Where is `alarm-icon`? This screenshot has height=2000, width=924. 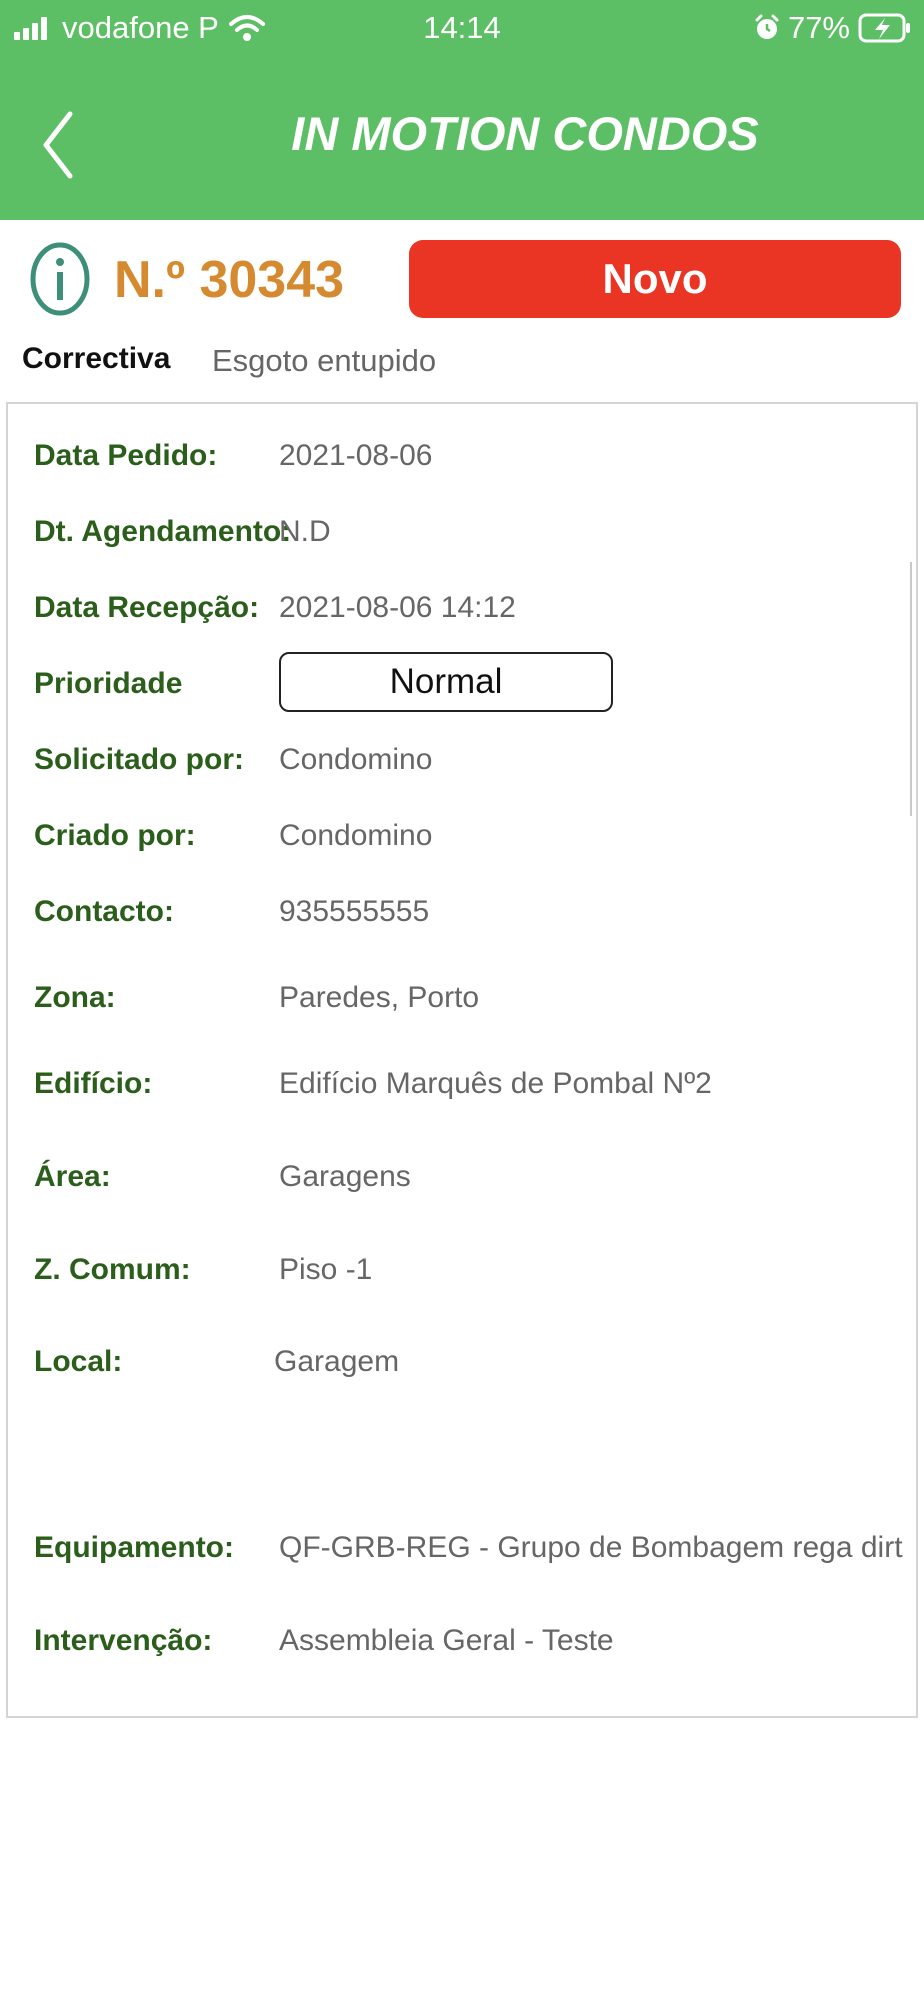
alarm-icon is located at coordinates (767, 26).